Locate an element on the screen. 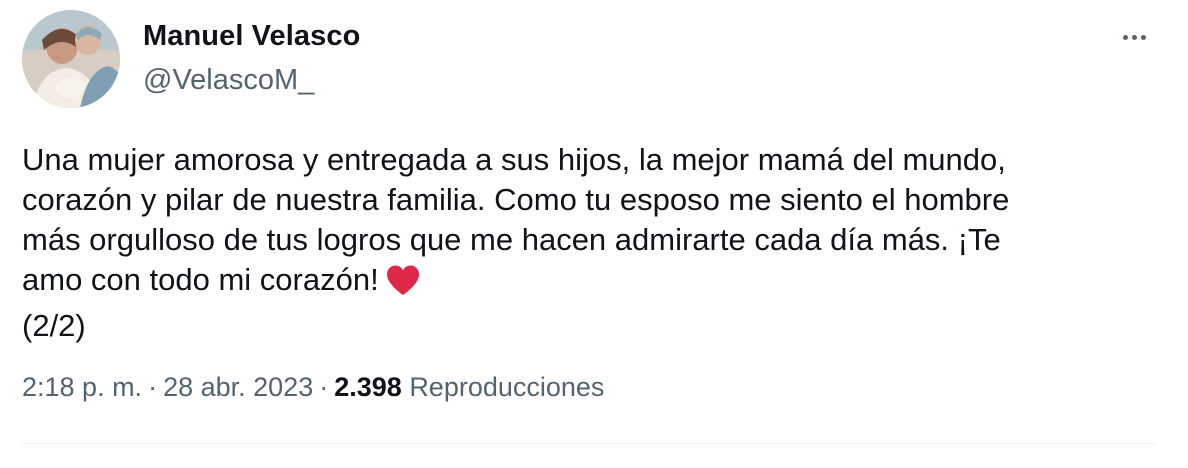  more-options-icon is located at coordinates (1134, 37).